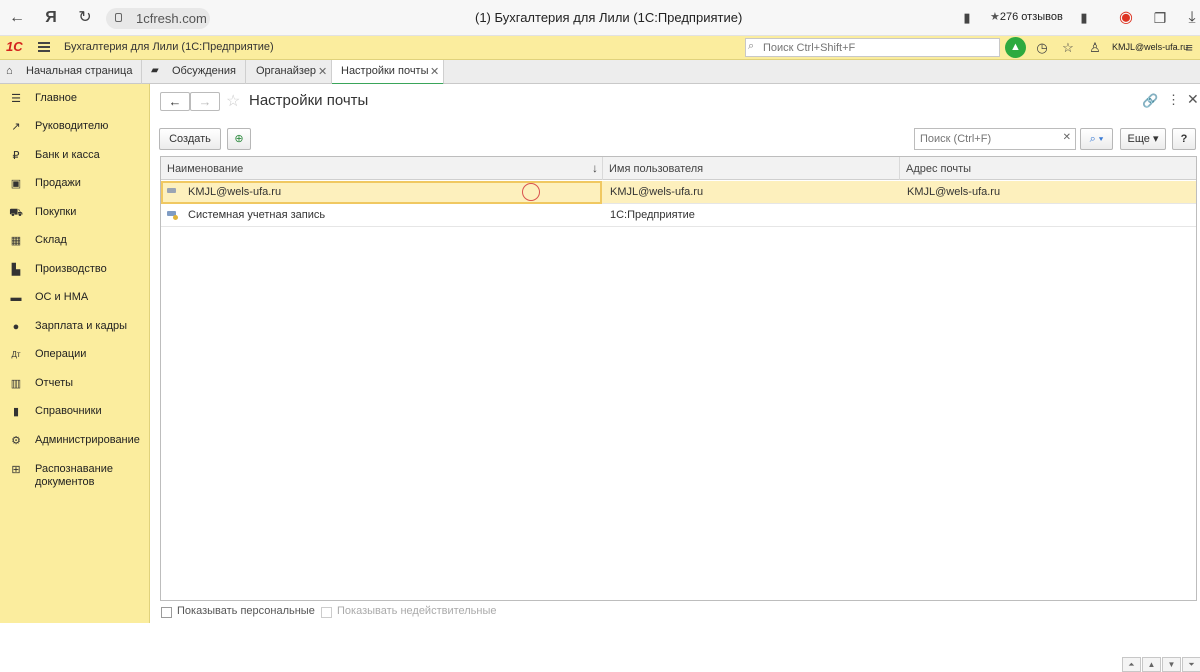 This screenshot has width=1200, height=672. What do you see at coordinates (953, 192) in the screenshot?
I see `cell-address: KMJL@wels-ufa.ru` at bounding box center [953, 192].